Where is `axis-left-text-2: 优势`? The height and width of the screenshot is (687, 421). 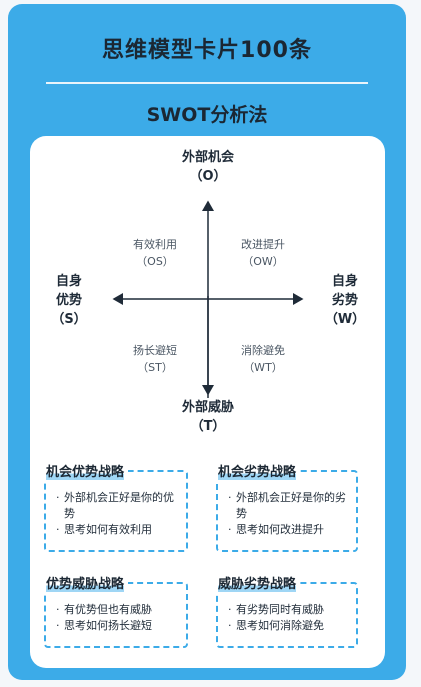
axis-left-text-2: 优势 is located at coordinates (68, 300).